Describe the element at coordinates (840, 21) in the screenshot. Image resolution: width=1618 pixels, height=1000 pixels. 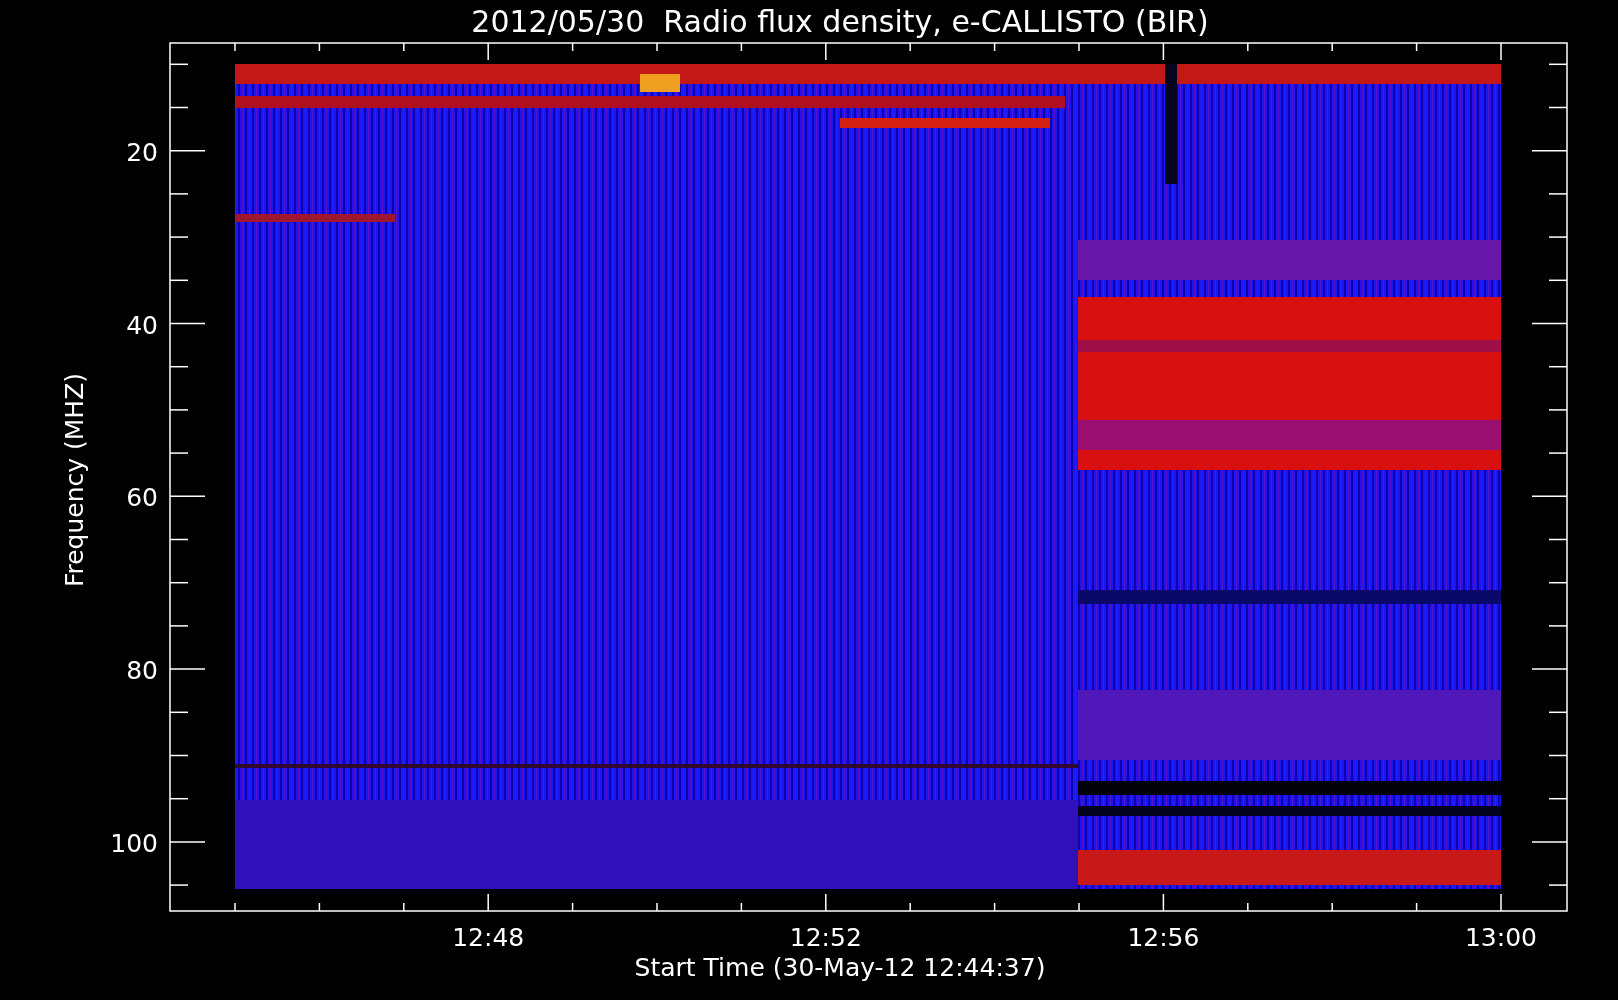
I see `chart-title: 2012/05/30 Radio flux density, e-CALLISTO (BIR)` at that location.